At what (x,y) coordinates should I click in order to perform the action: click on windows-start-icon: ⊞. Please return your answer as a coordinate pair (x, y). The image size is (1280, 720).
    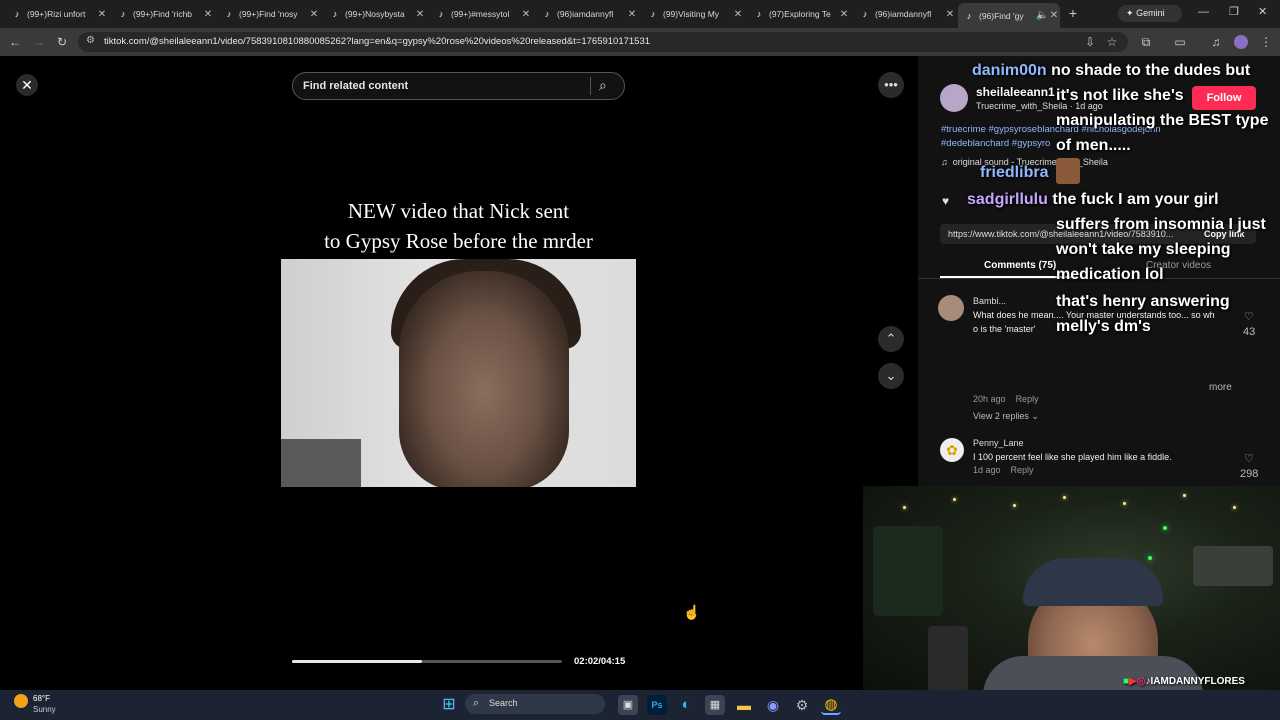
    Looking at the image, I should click on (449, 705).